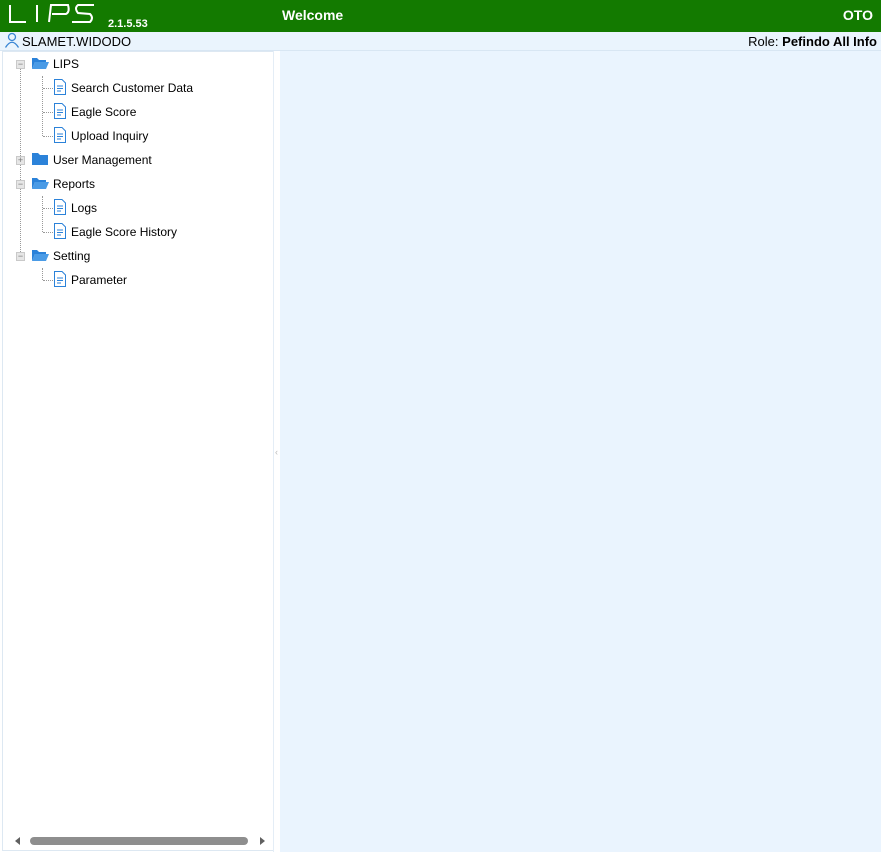  What do you see at coordinates (104, 112) in the screenshot?
I see `tree-item-label: Eagle Score` at bounding box center [104, 112].